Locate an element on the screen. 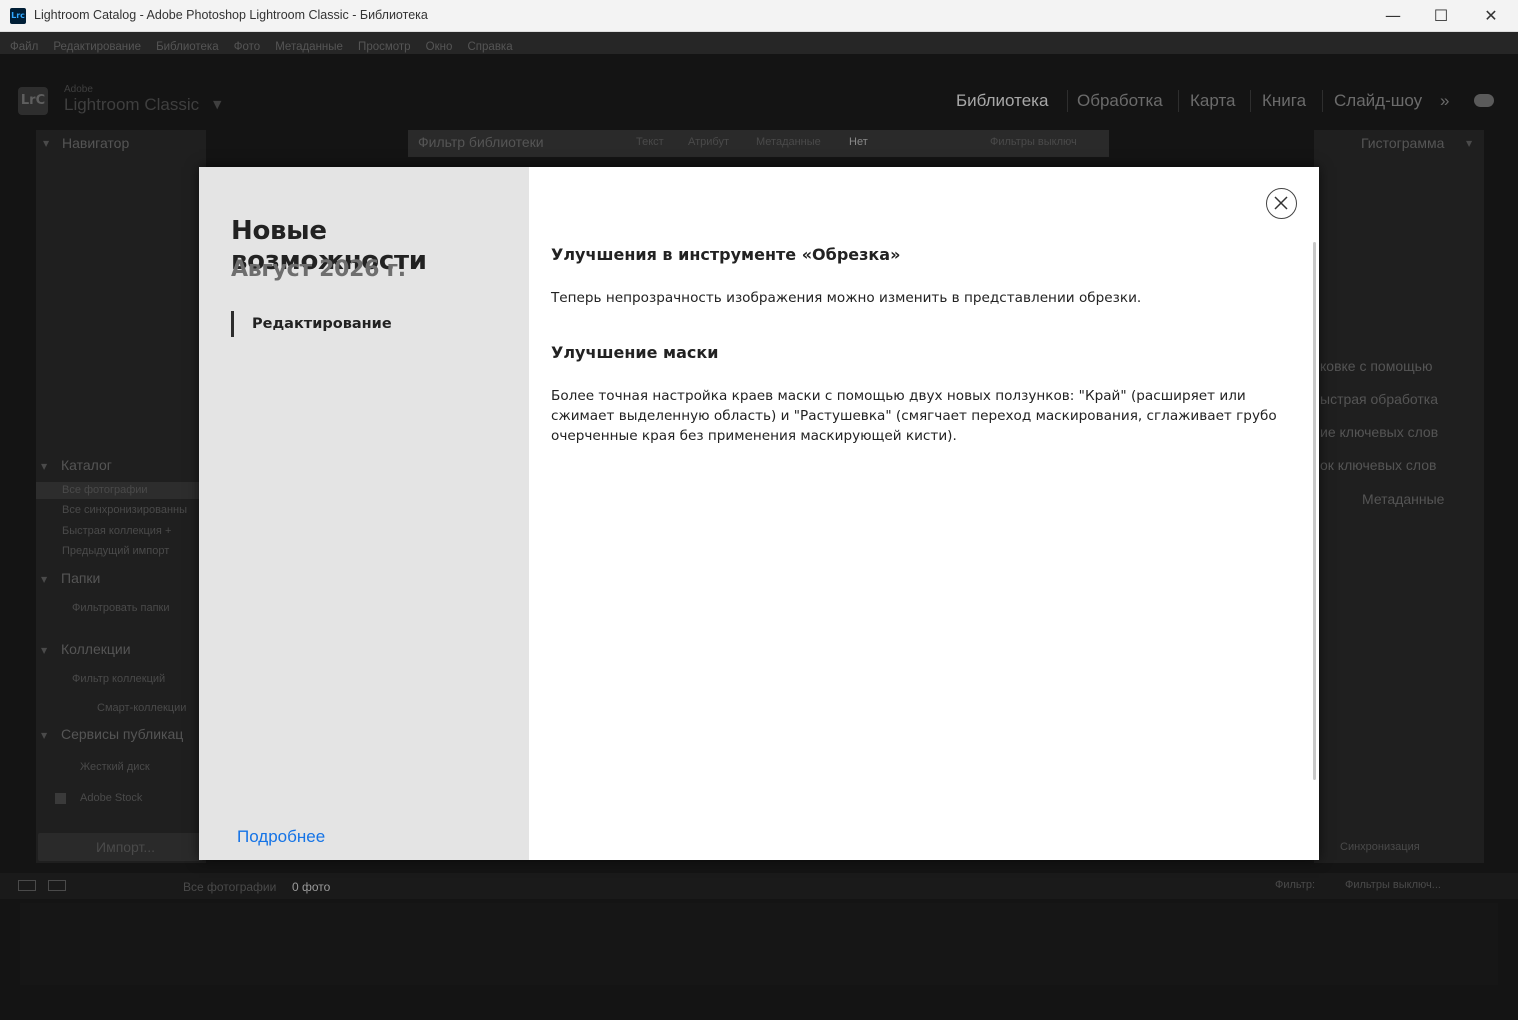 The height and width of the screenshot is (1020, 1518). right-panel-item: ковке с помощью is located at coordinates (1376, 366).